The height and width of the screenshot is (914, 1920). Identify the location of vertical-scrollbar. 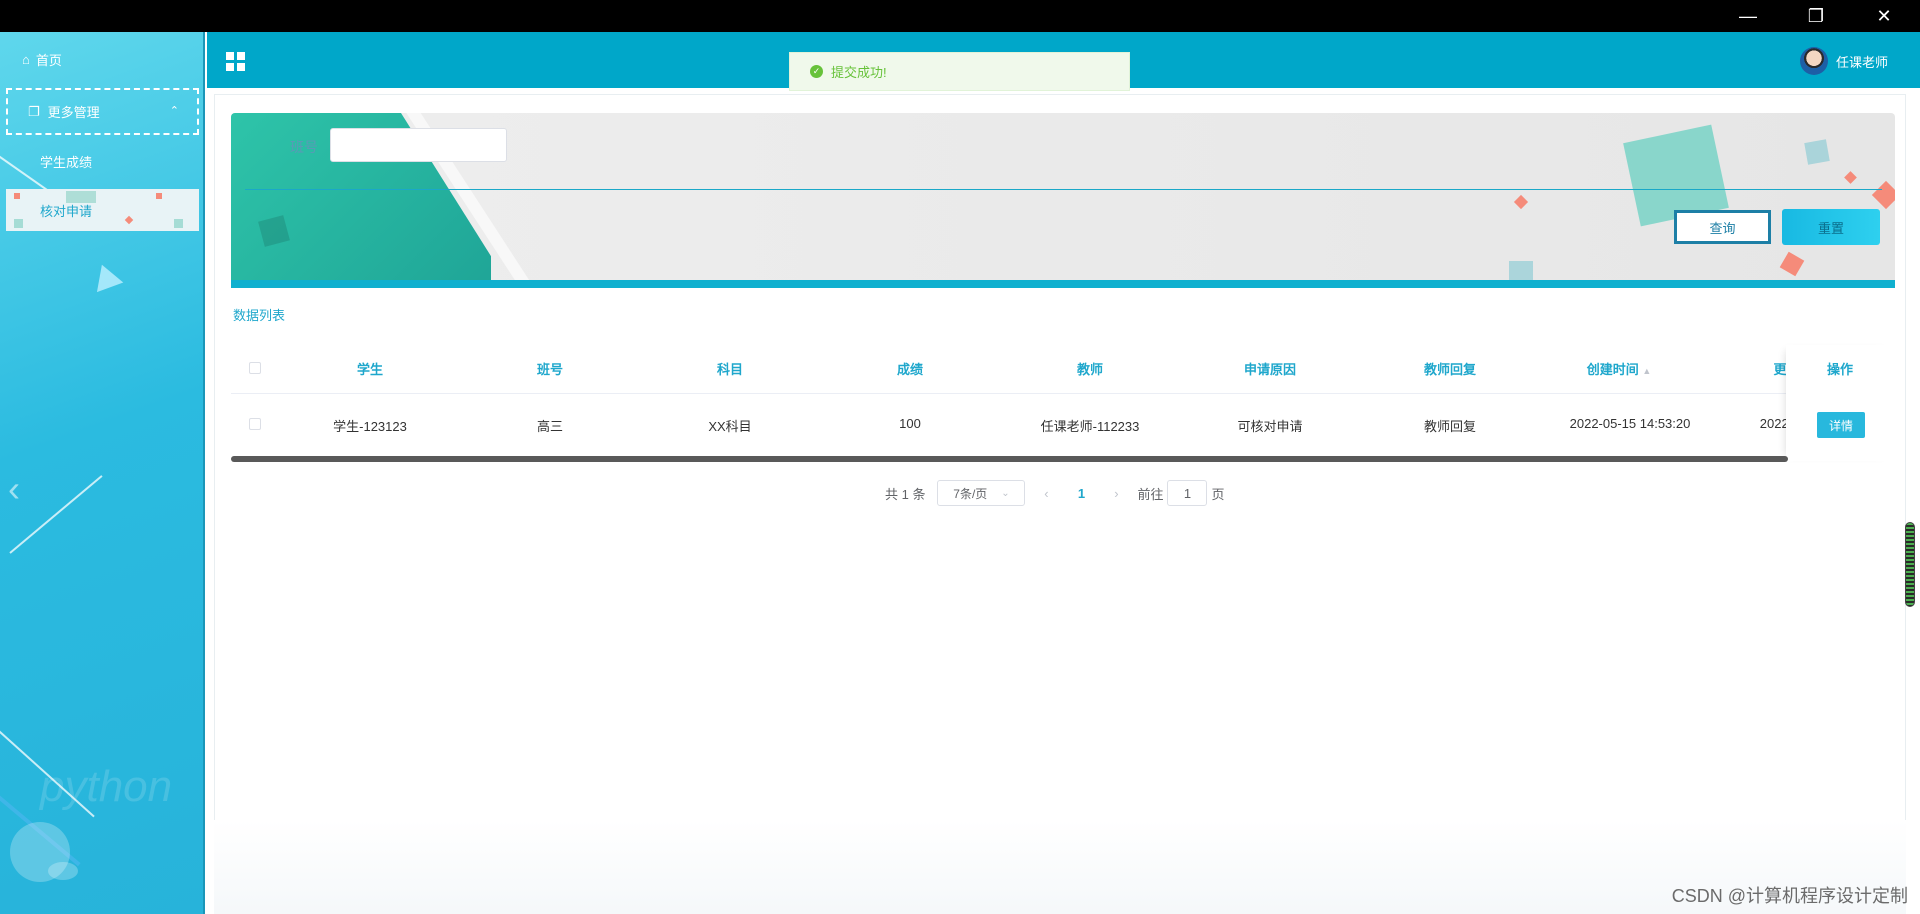
(1910, 564).